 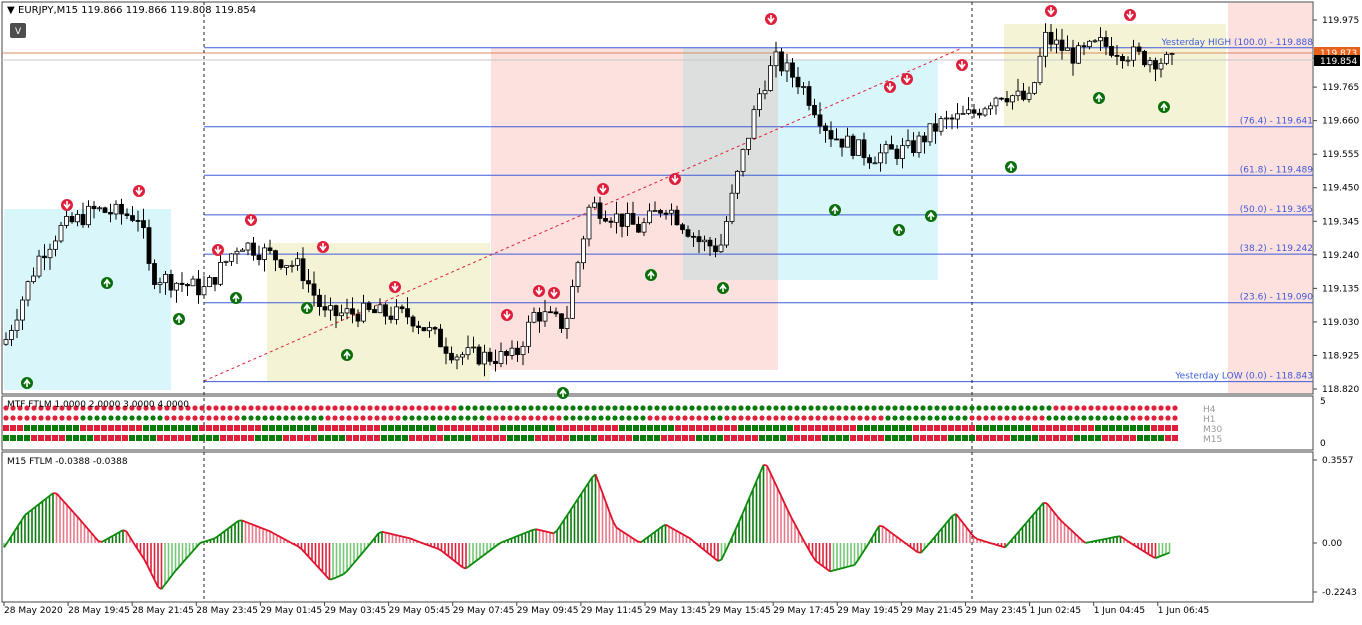 I want to click on fib-label: (61.8) - 119.489, so click(x=1277, y=170).